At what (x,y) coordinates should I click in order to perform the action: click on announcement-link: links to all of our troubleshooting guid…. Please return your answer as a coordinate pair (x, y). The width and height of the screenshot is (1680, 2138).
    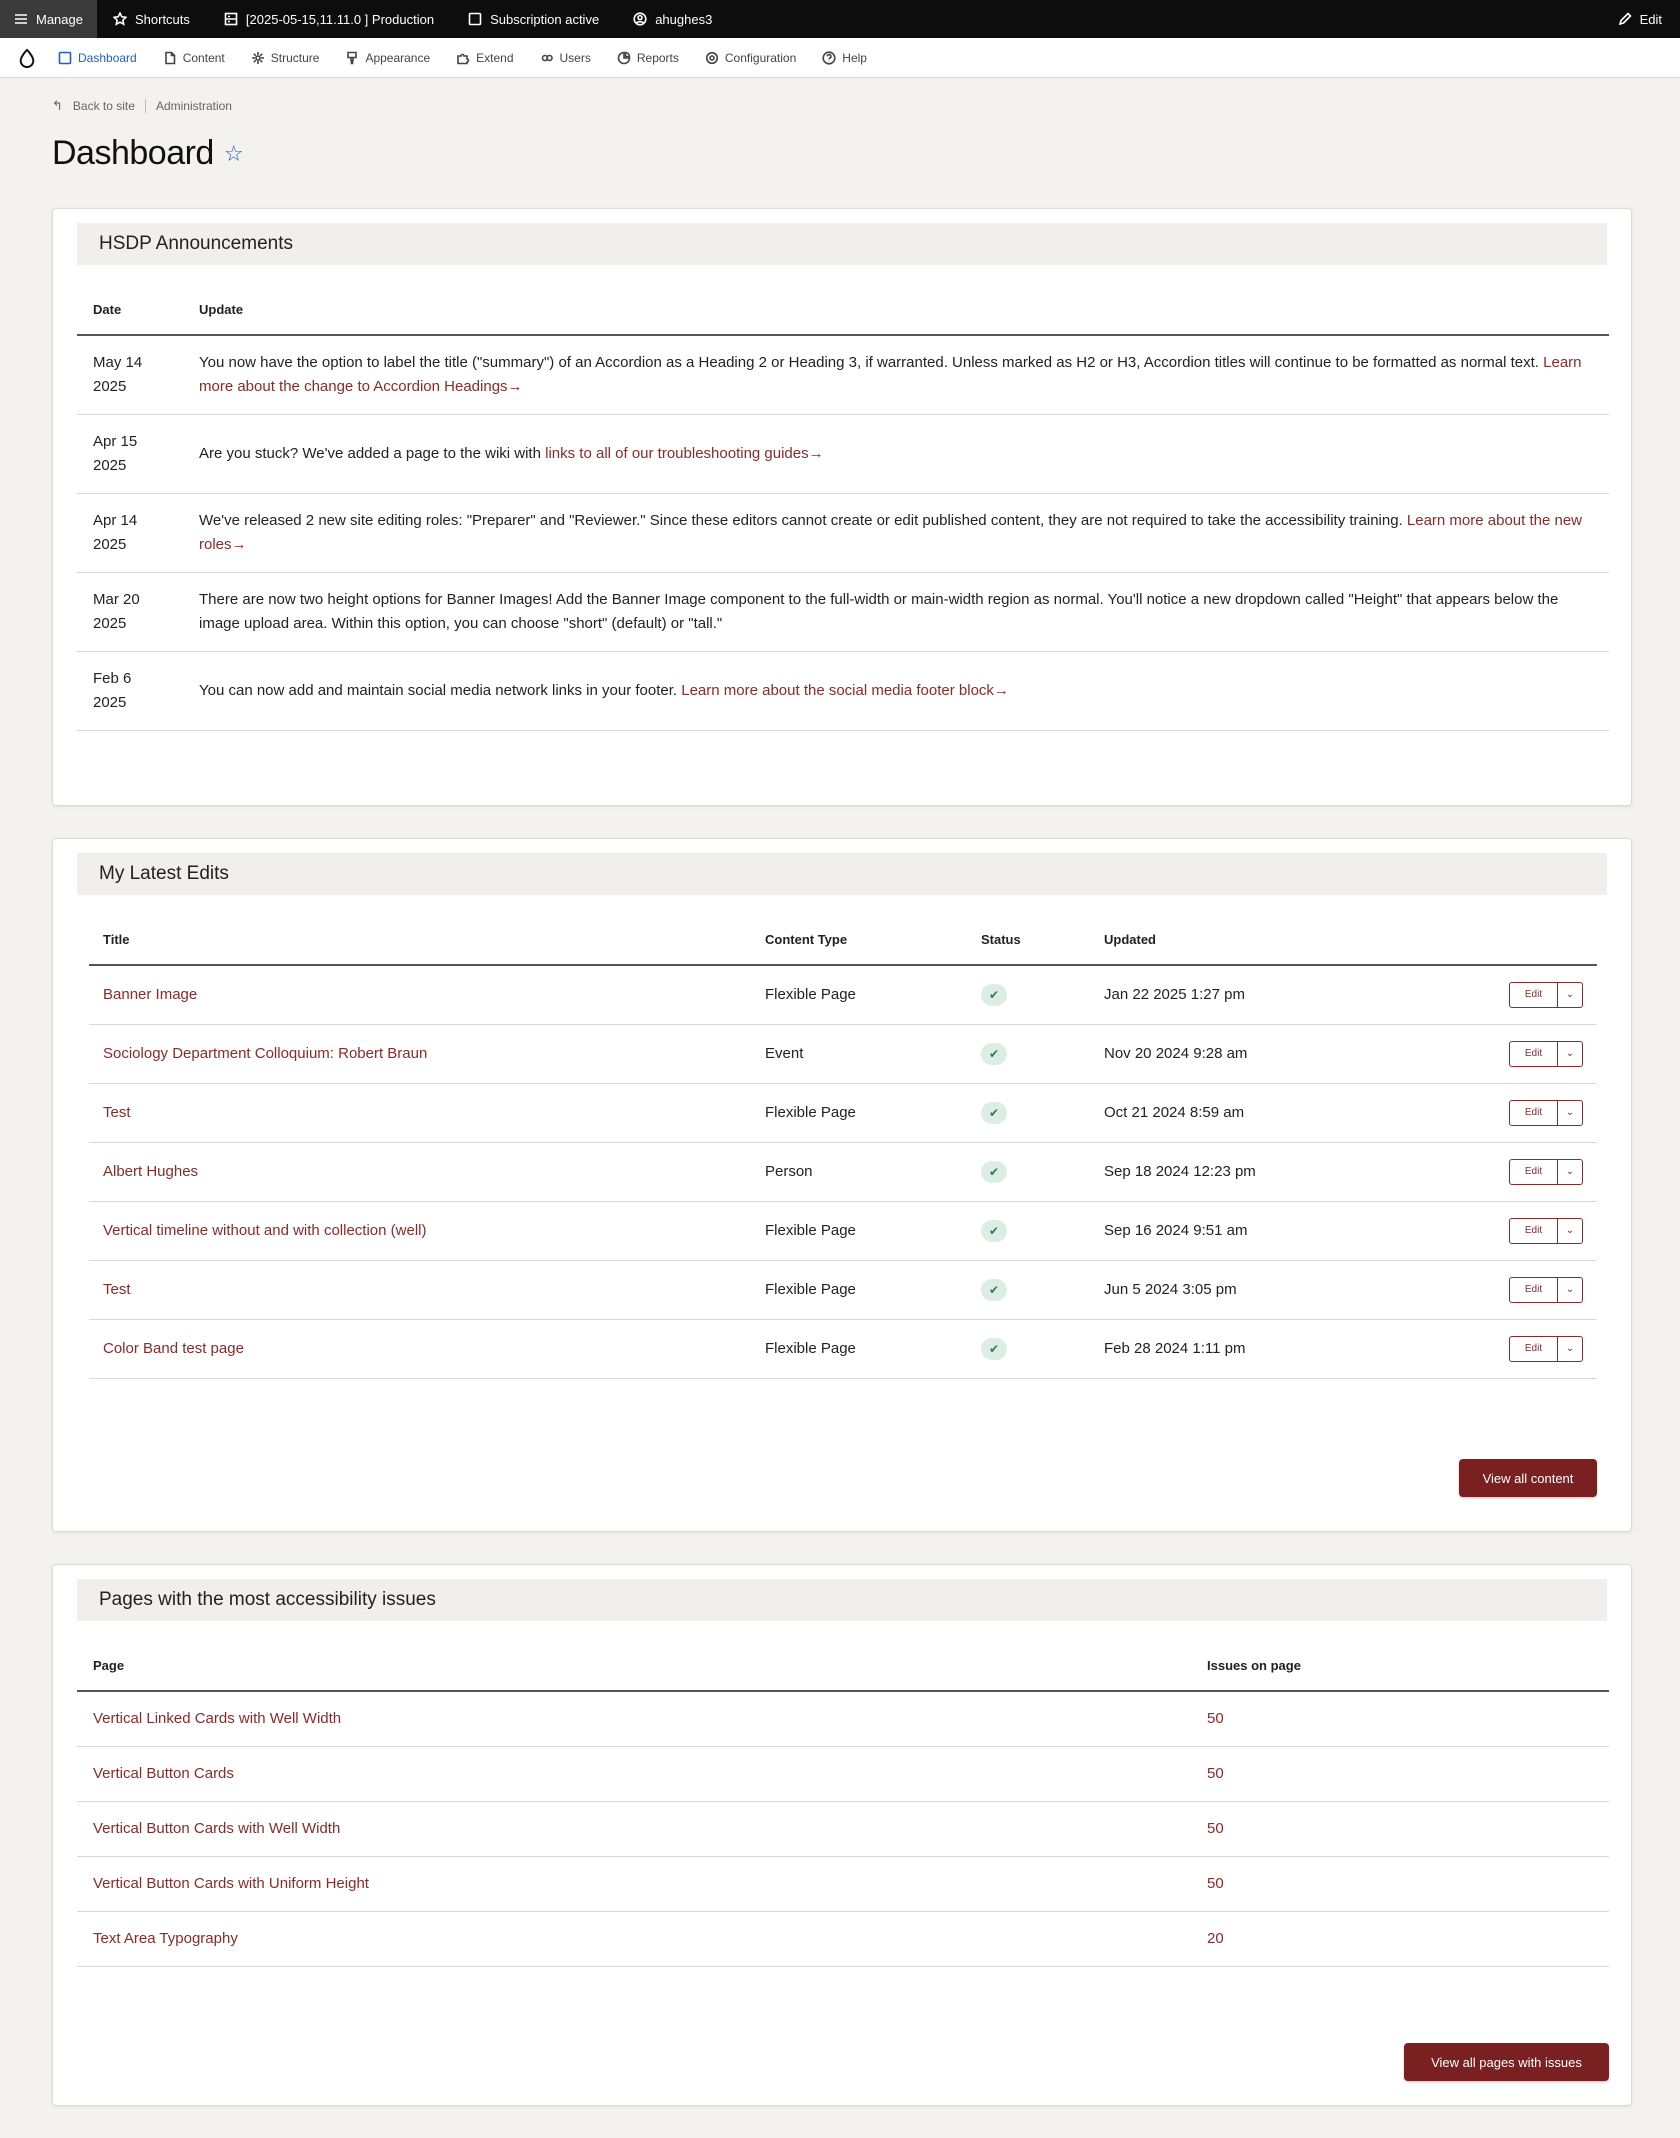
    Looking at the image, I should click on (684, 453).